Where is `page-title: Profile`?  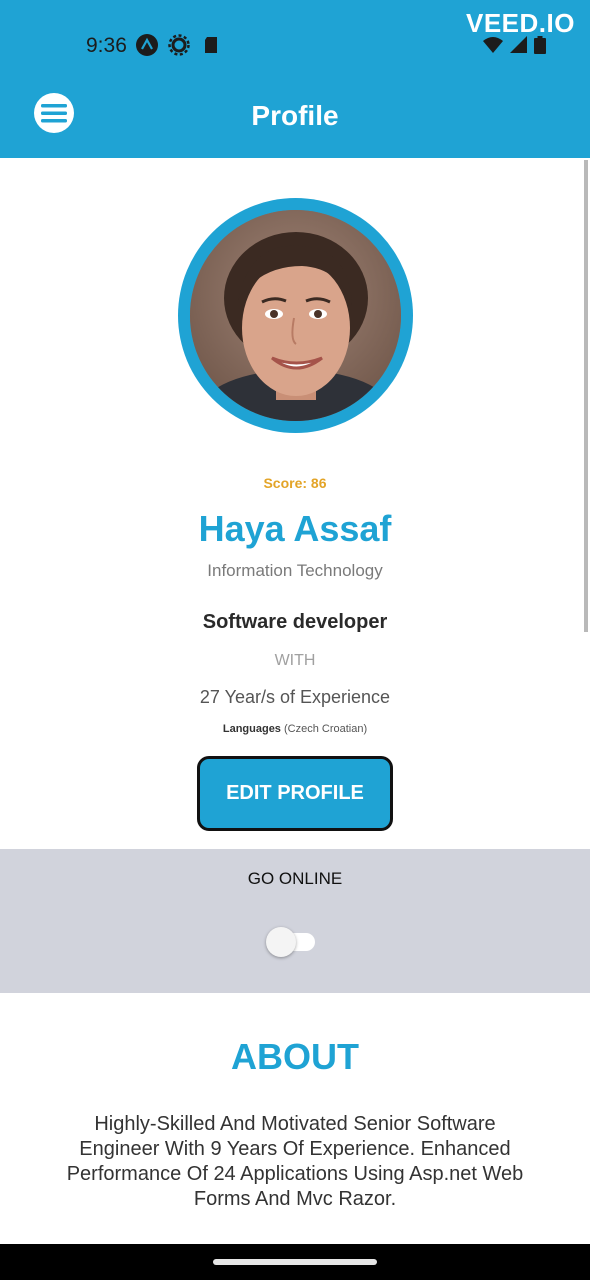
page-title: Profile is located at coordinates (295, 115).